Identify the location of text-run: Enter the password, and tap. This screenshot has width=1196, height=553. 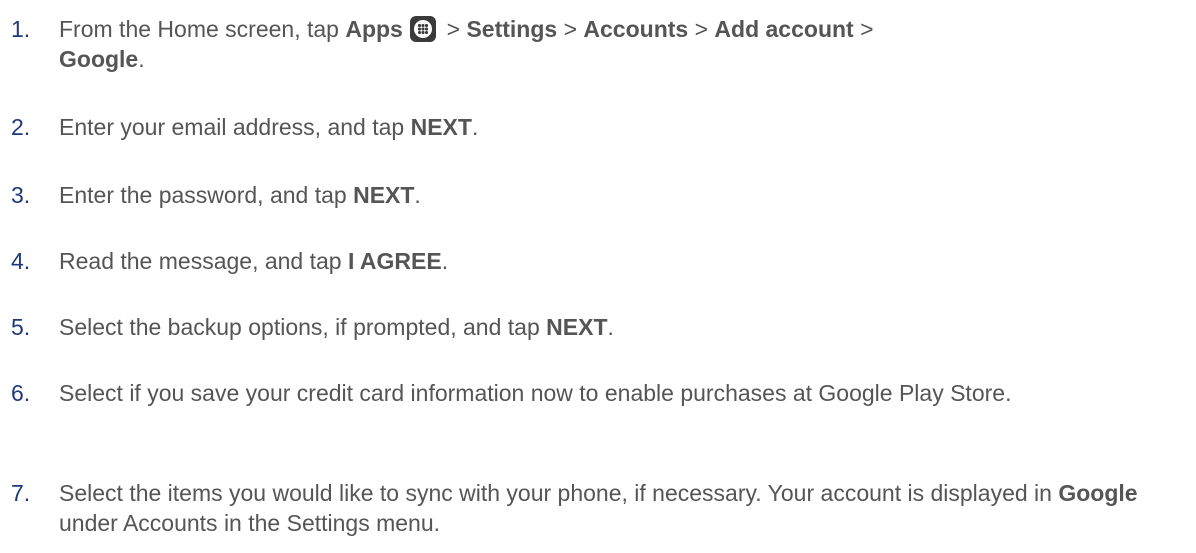
(206, 195).